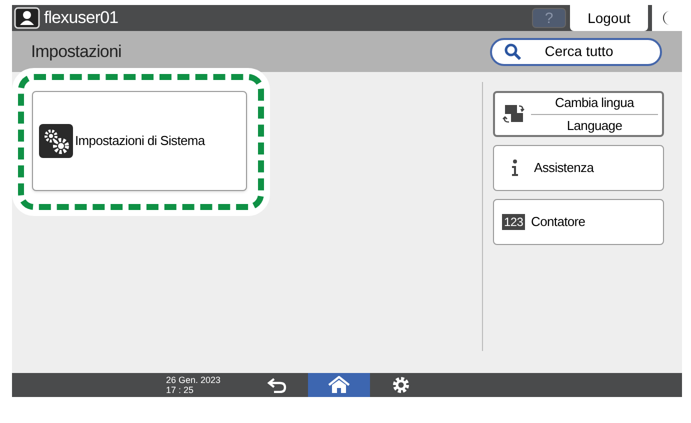 The height and width of the screenshot is (423, 691). What do you see at coordinates (514, 222) in the screenshot?
I see `counter-badge: 123` at bounding box center [514, 222].